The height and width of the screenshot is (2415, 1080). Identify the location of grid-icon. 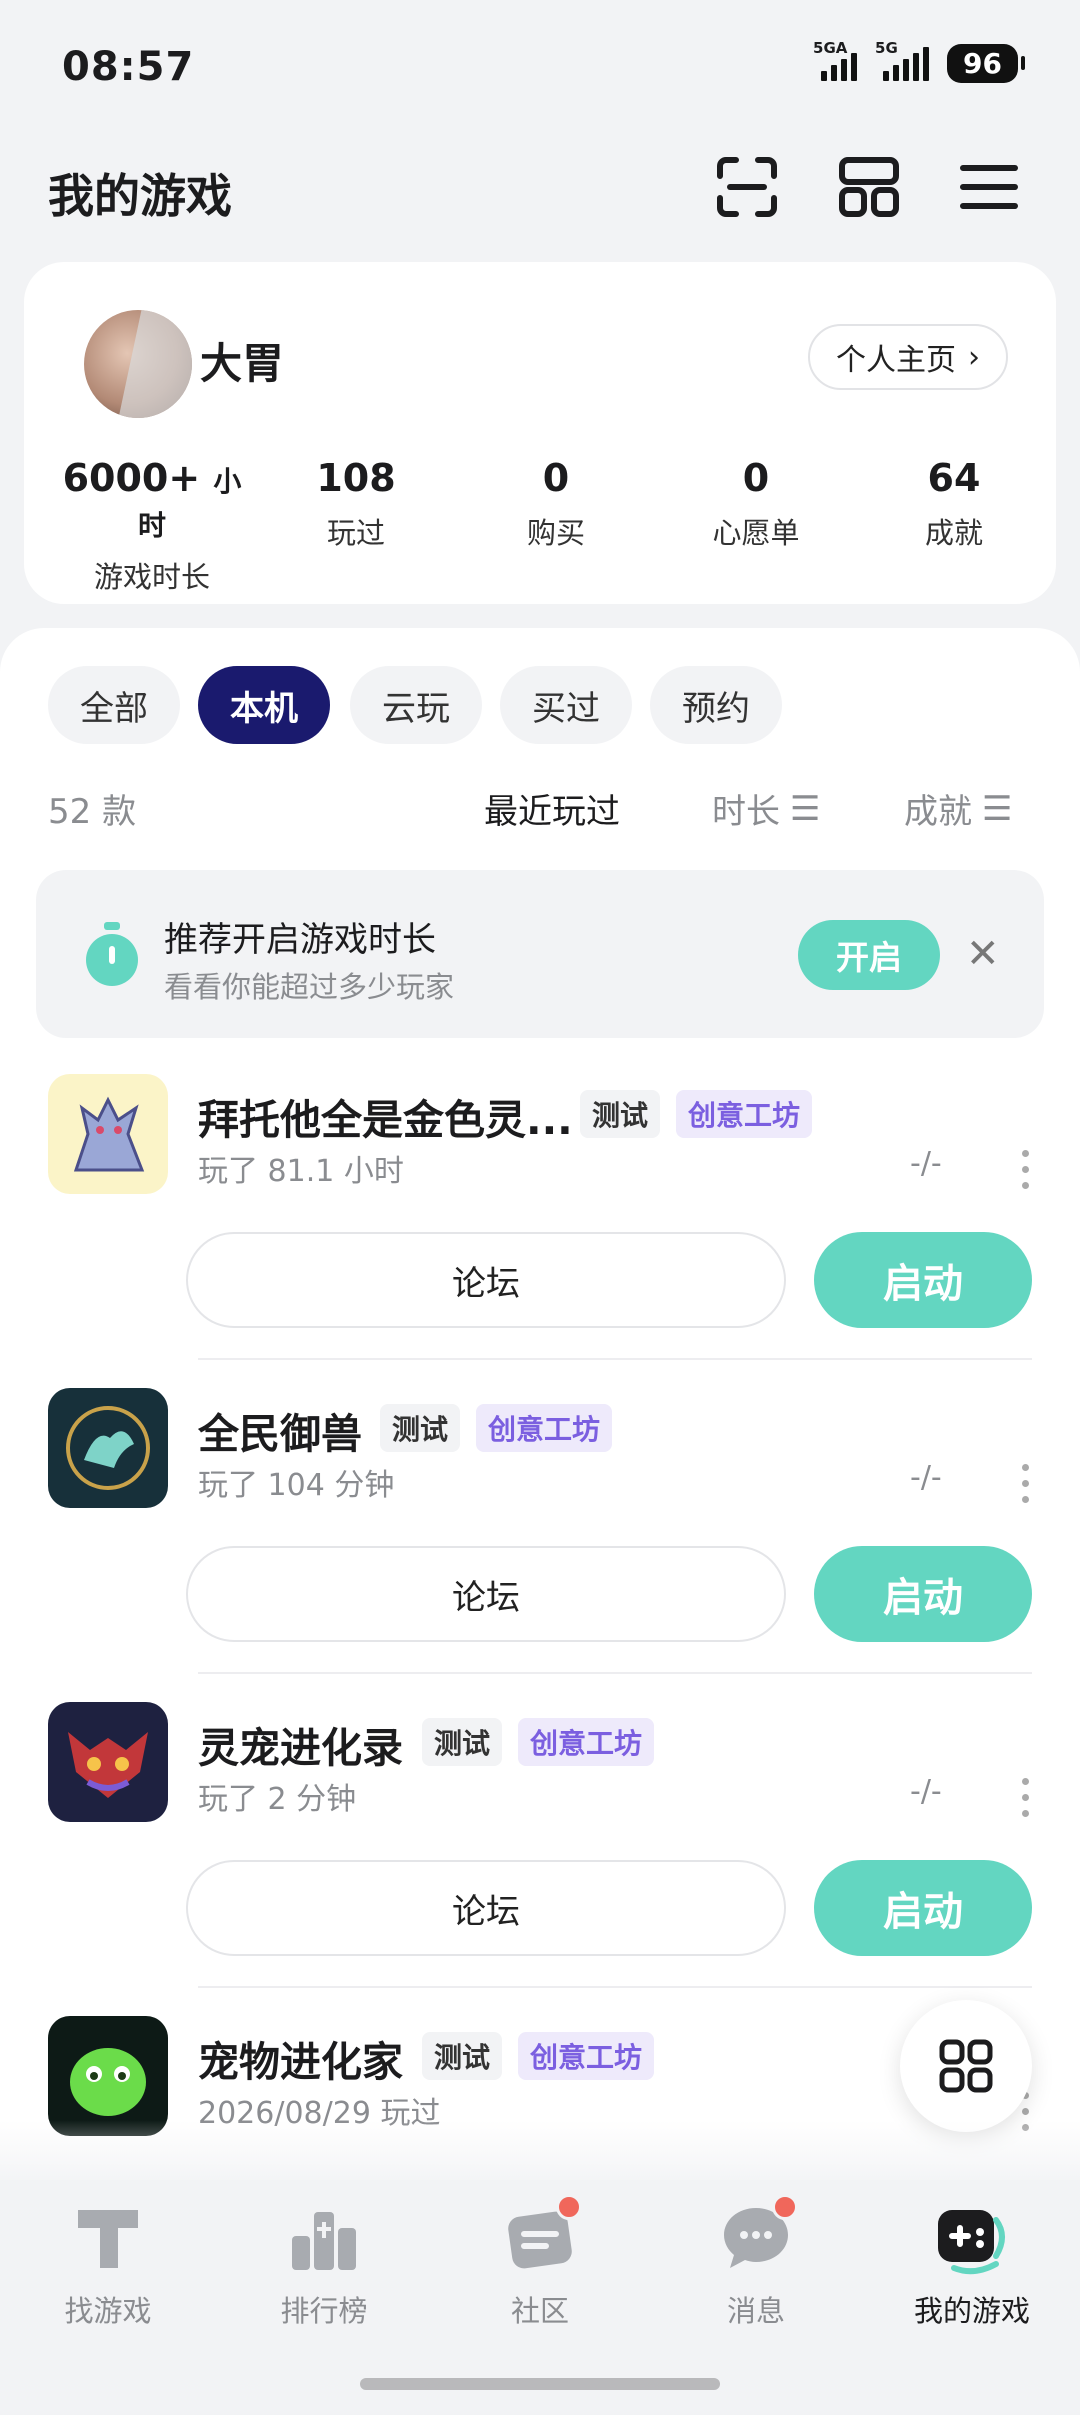
(966, 2066).